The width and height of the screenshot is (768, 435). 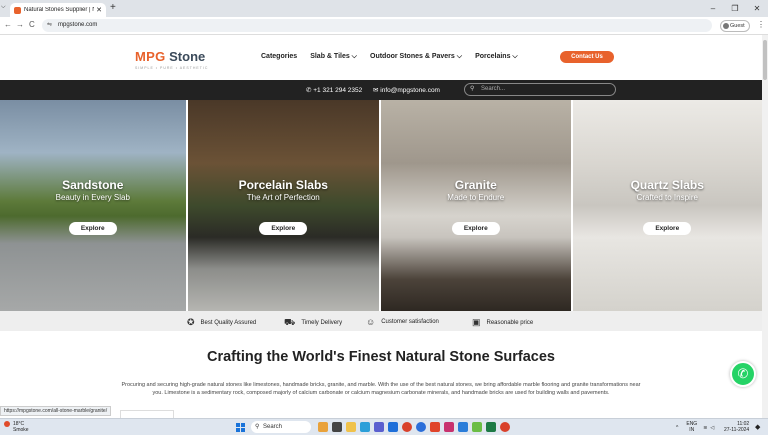 What do you see at coordinates (351, 427) in the screenshot?
I see `folder-icon` at bounding box center [351, 427].